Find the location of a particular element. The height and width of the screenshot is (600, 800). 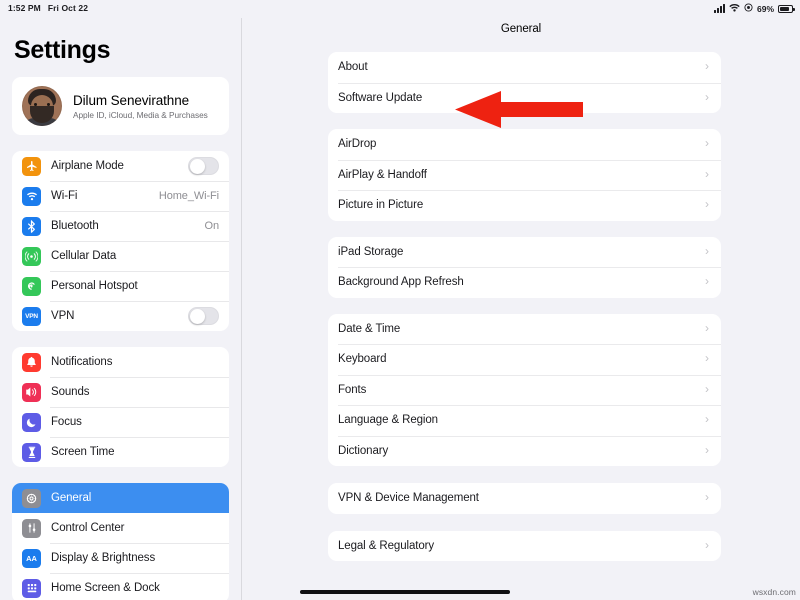

hourglass-icon is located at coordinates (31, 452).